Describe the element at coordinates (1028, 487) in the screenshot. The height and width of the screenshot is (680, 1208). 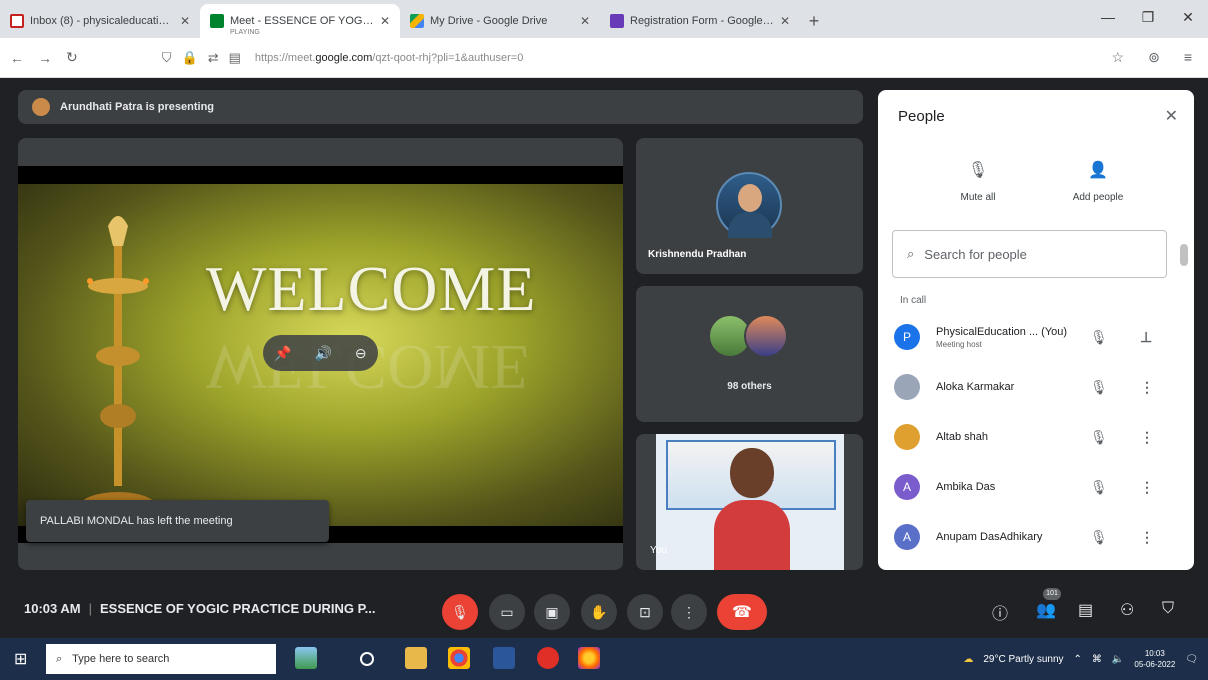
I see `list-item: A Ambika Das 🎙 ⋮` at that location.